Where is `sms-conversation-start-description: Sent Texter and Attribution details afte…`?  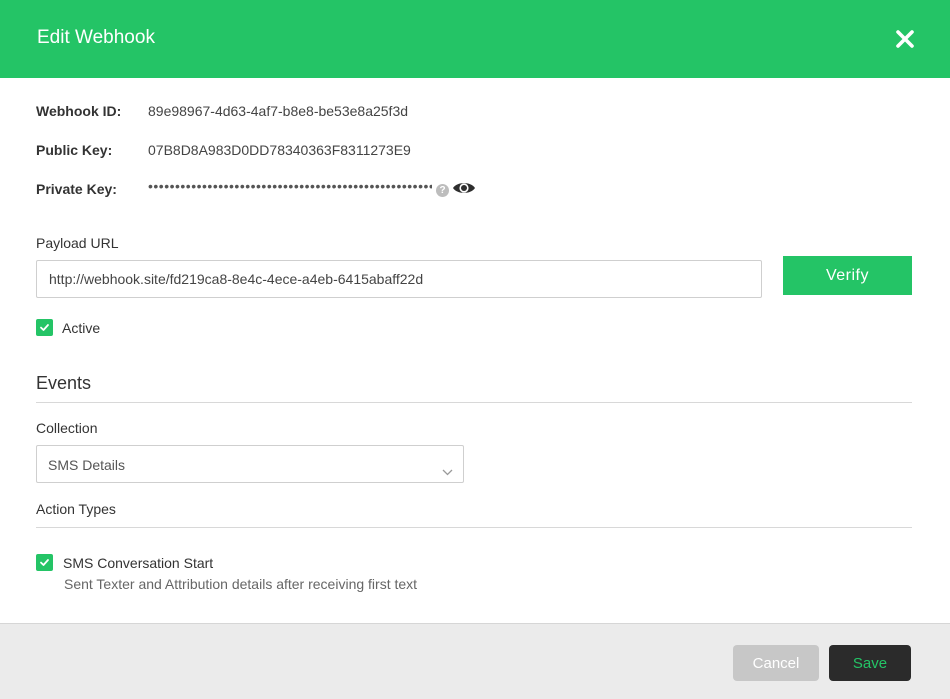 sms-conversation-start-description: Sent Texter and Attribution details afte… is located at coordinates (241, 584).